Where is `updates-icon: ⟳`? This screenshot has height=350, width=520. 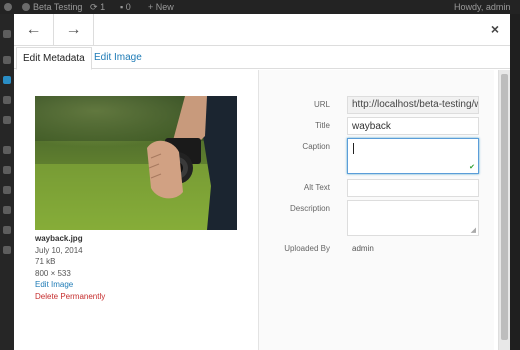
updates-icon: ⟳ is located at coordinates (94, 7).